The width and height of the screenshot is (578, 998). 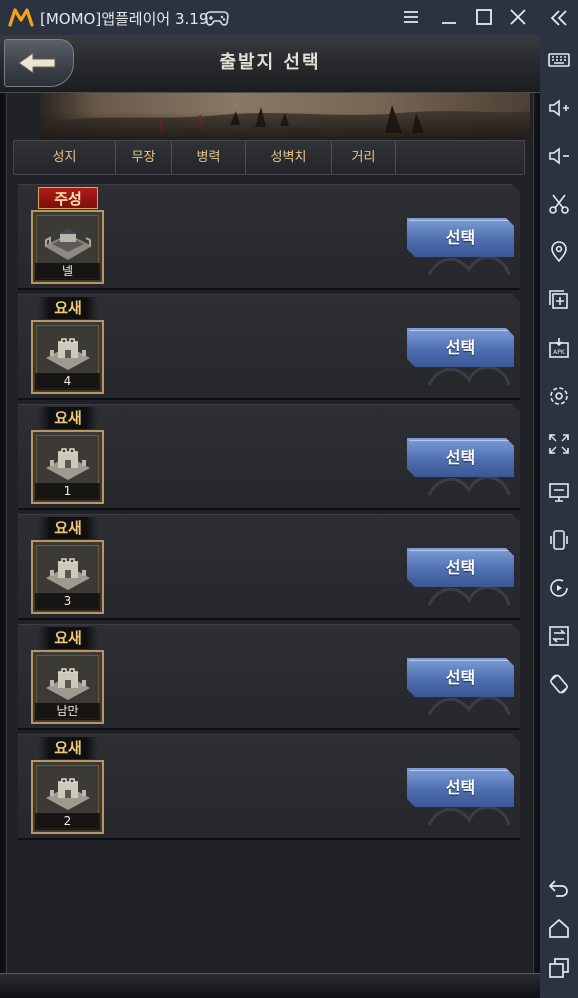 I want to click on scissors-icon, so click(x=559, y=204).